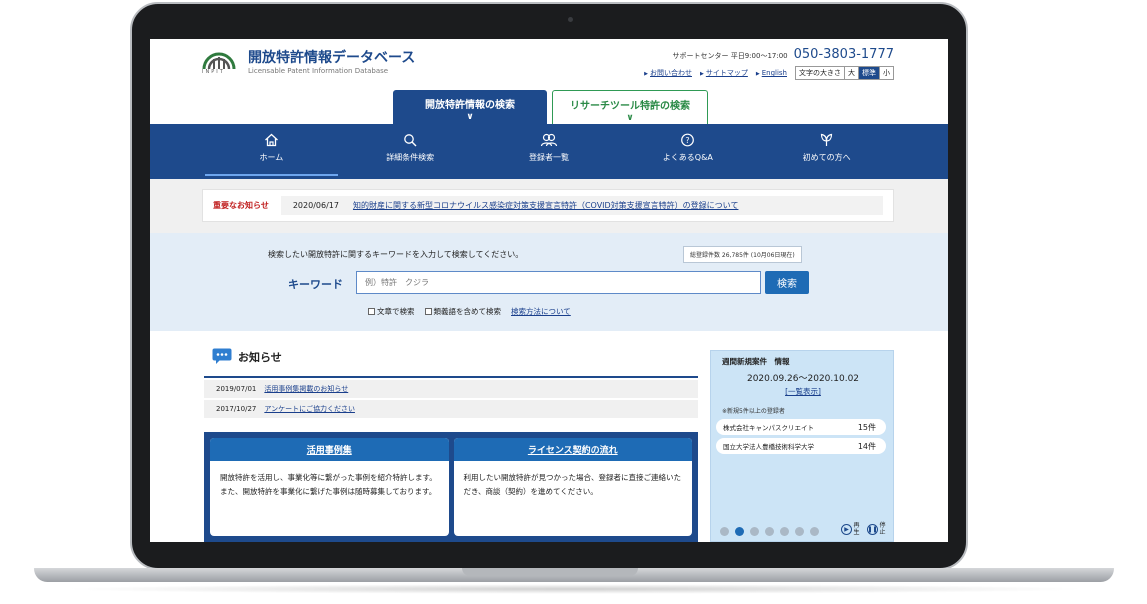  Describe the element at coordinates (331, 57) in the screenshot. I see `site-title: 開放特許情報データベース` at that location.